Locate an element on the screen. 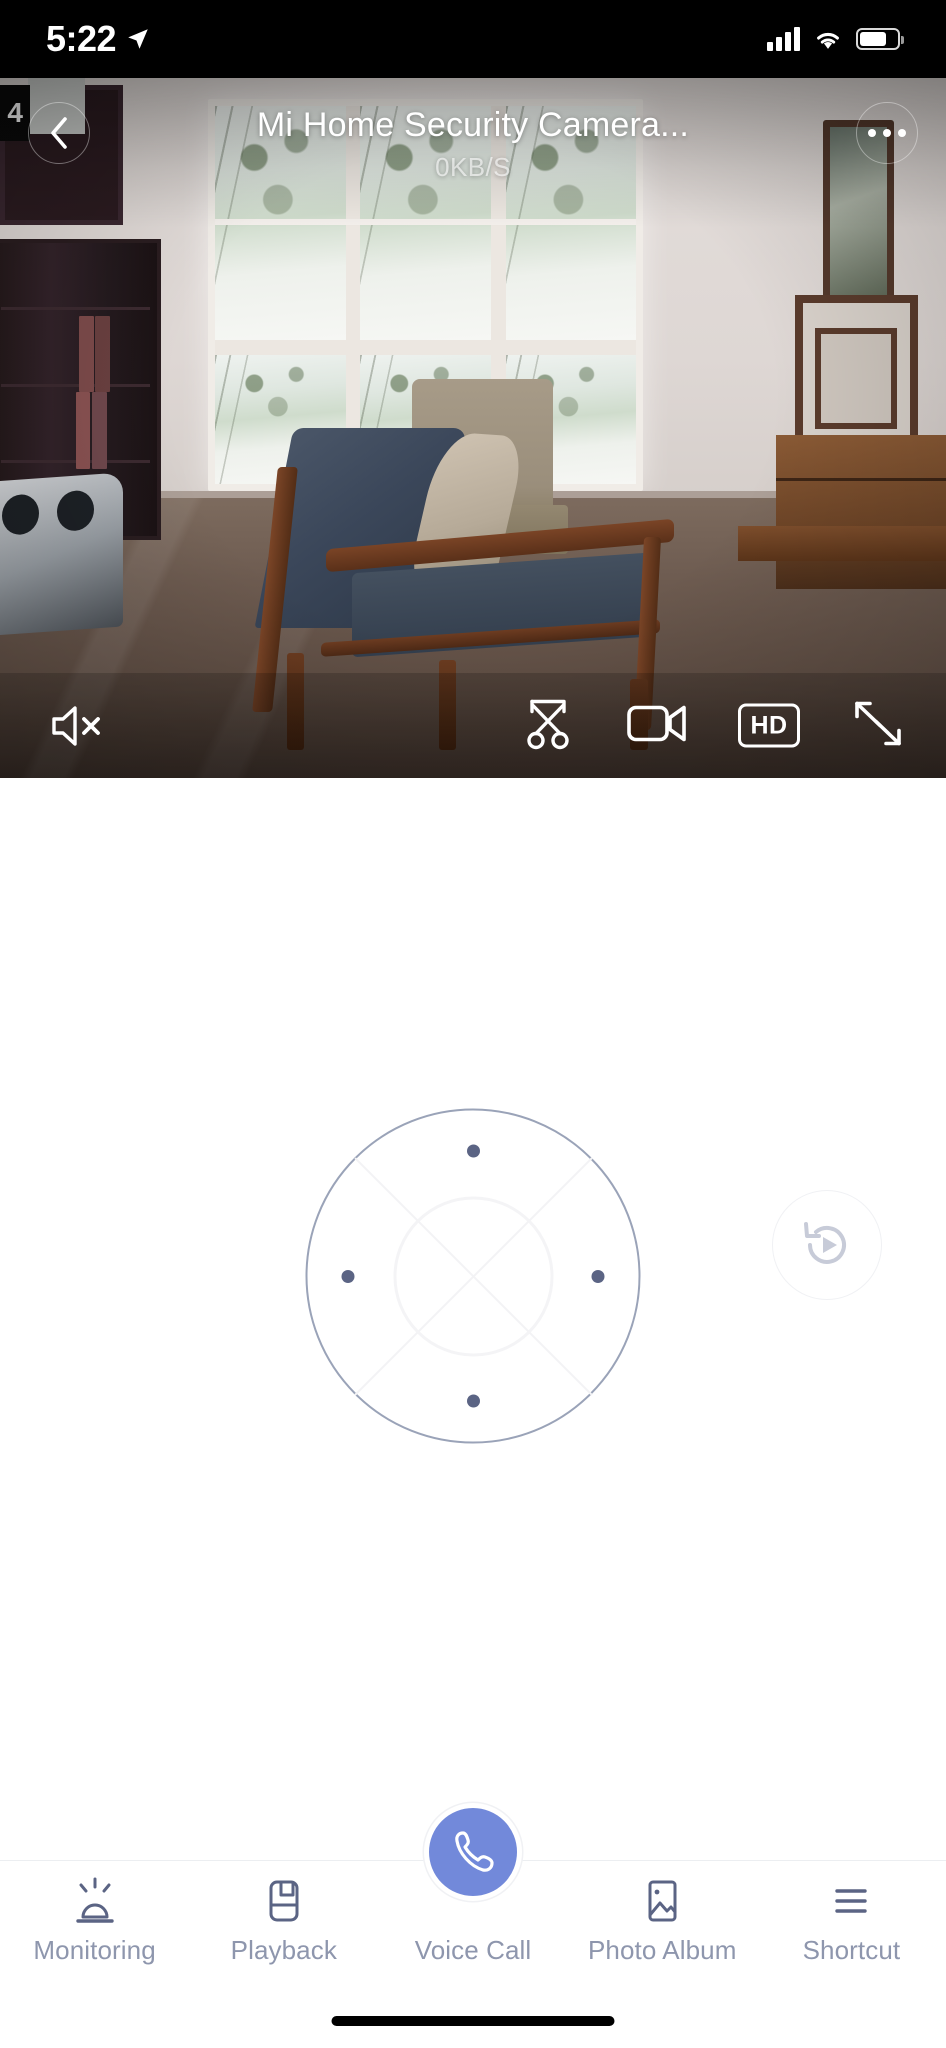  rotate-reset-icon is located at coordinates (825, 1243).